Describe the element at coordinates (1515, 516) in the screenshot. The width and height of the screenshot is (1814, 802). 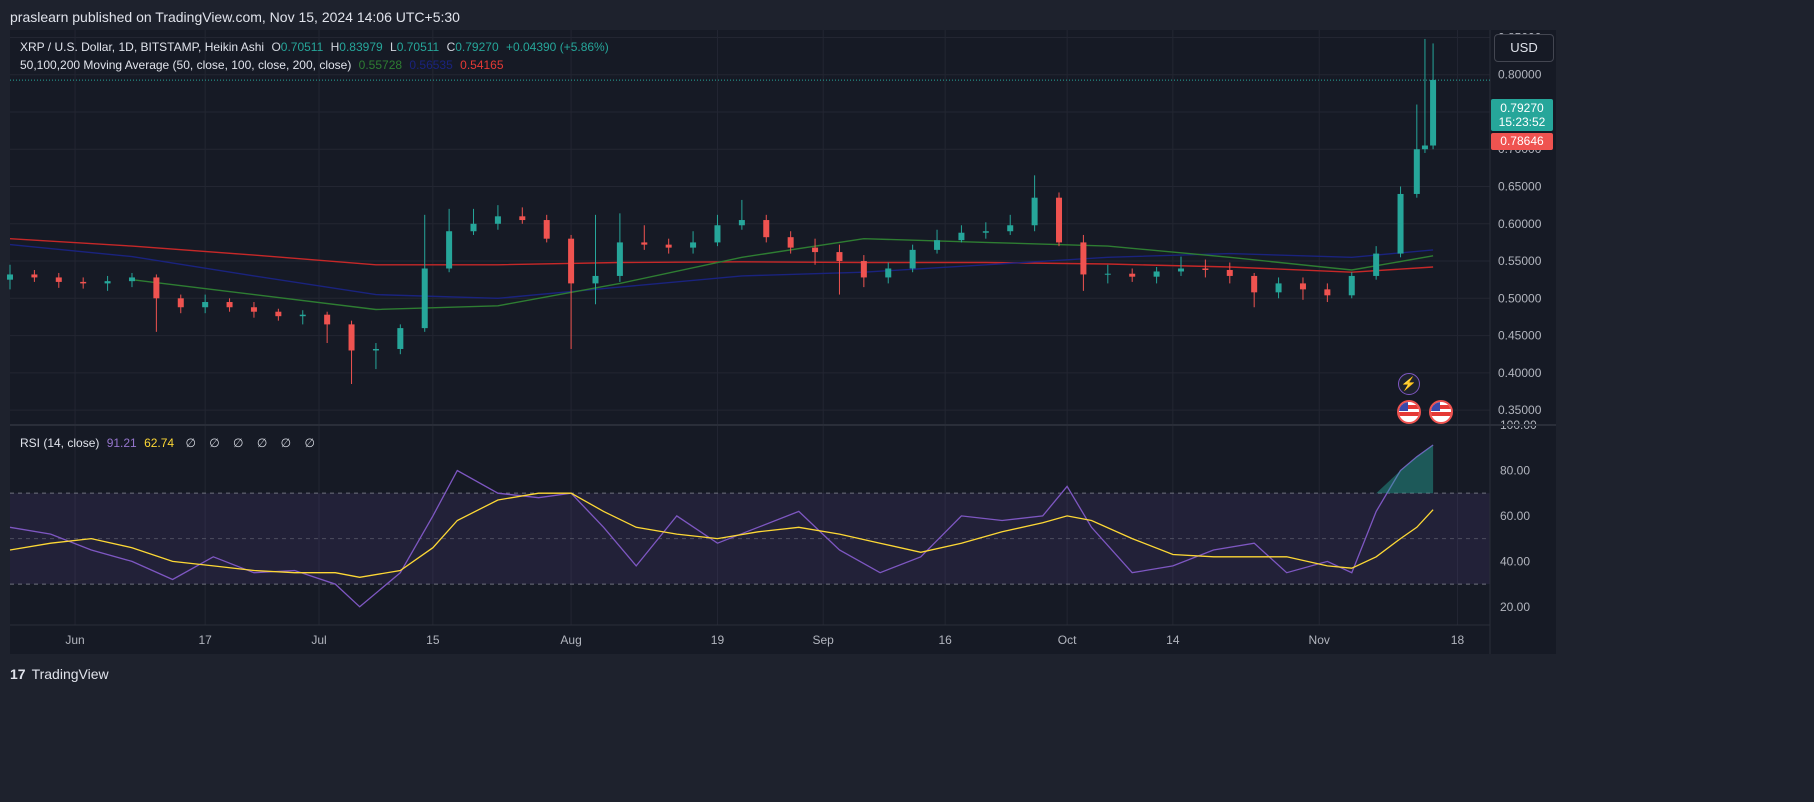
I see `rsi-tick-label: 60.00` at that location.